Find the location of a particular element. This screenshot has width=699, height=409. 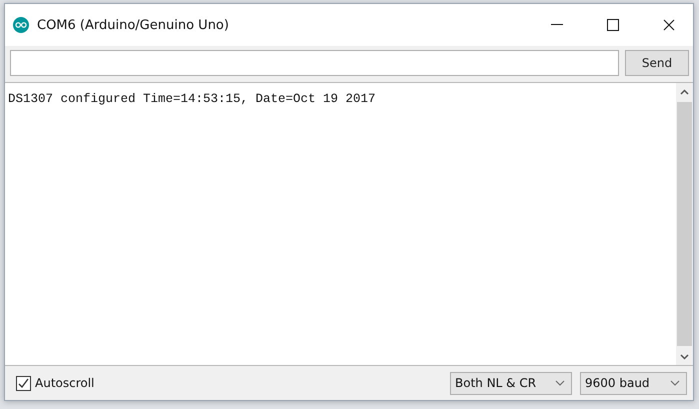

send-button: Send is located at coordinates (657, 63).